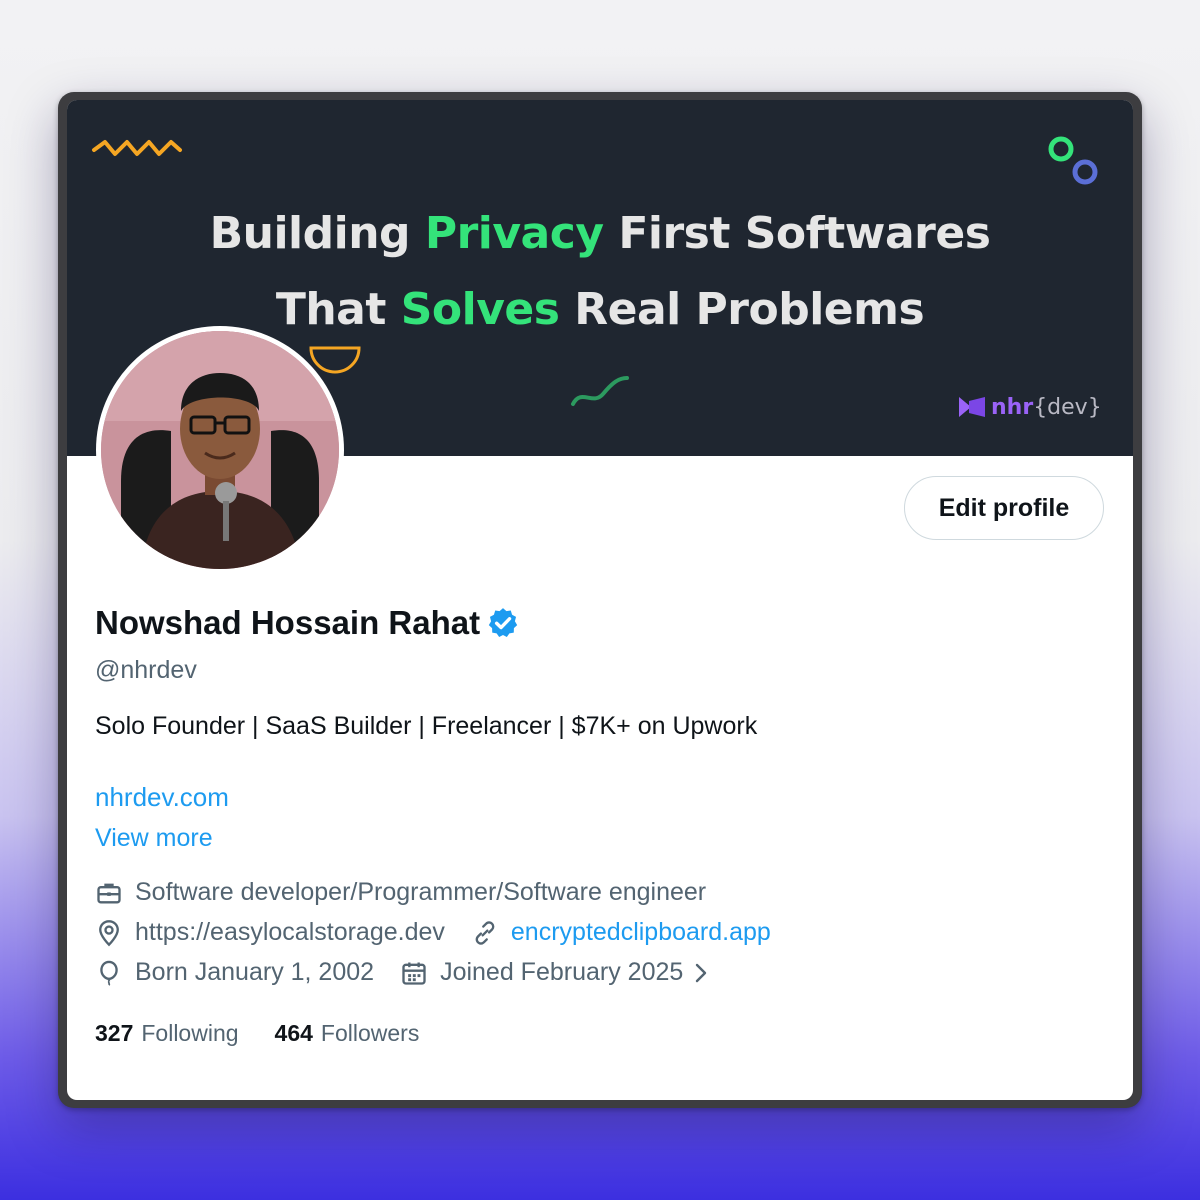 This screenshot has width=1200, height=1200. What do you see at coordinates (701, 973) in the screenshot?
I see `chevron-right-icon` at bounding box center [701, 973].